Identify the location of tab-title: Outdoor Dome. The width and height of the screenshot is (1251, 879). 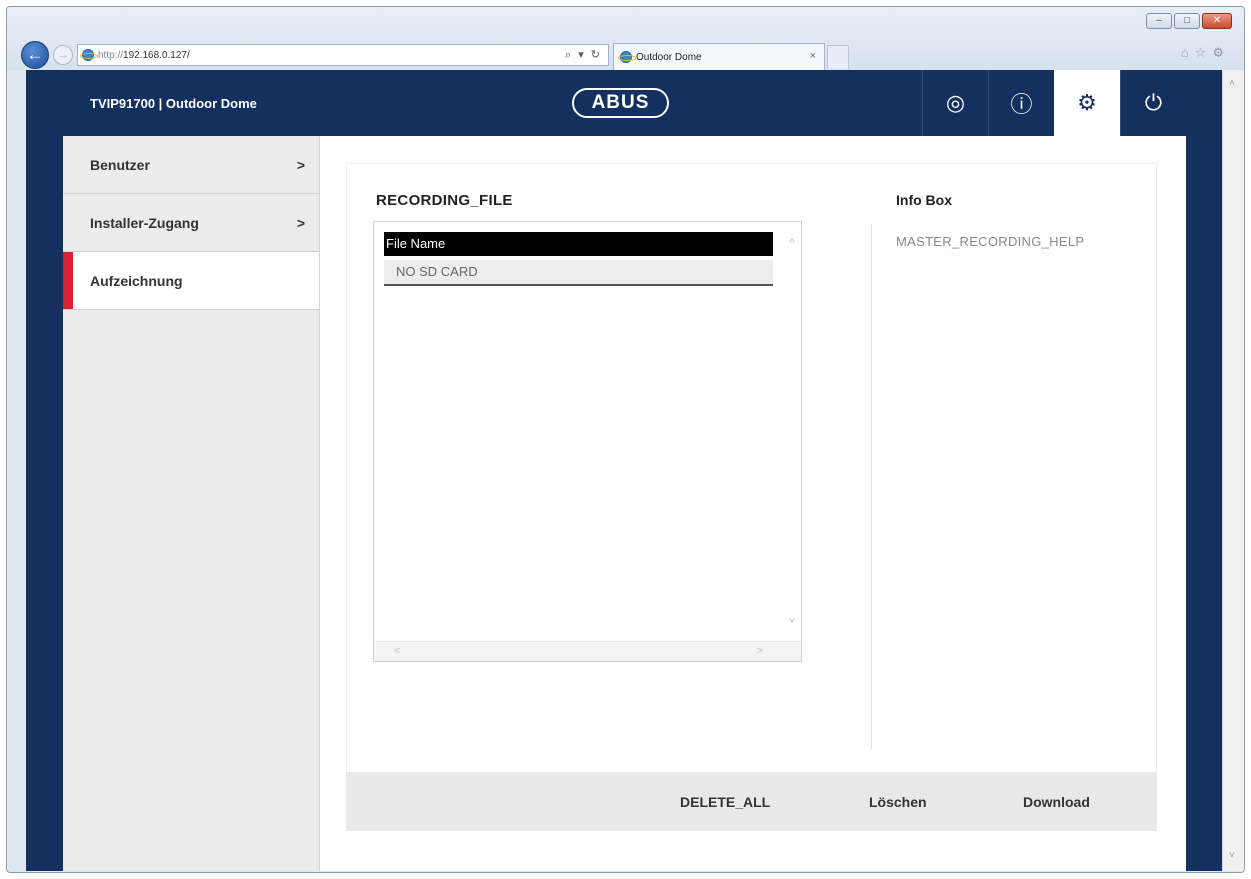
(669, 57).